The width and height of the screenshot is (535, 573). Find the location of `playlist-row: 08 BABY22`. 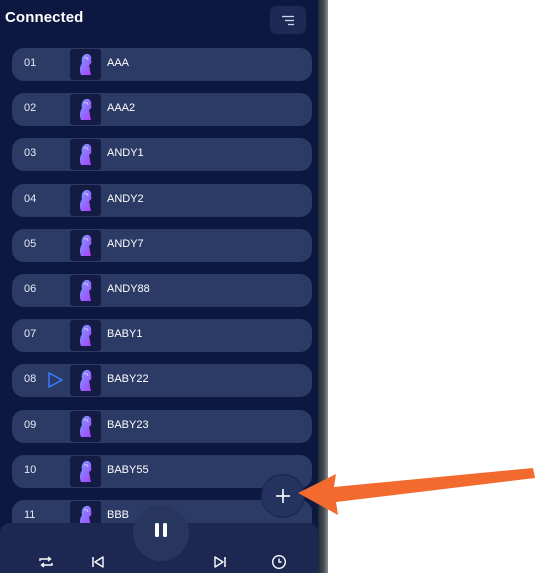

playlist-row: 08 BABY22 is located at coordinates (162, 381).